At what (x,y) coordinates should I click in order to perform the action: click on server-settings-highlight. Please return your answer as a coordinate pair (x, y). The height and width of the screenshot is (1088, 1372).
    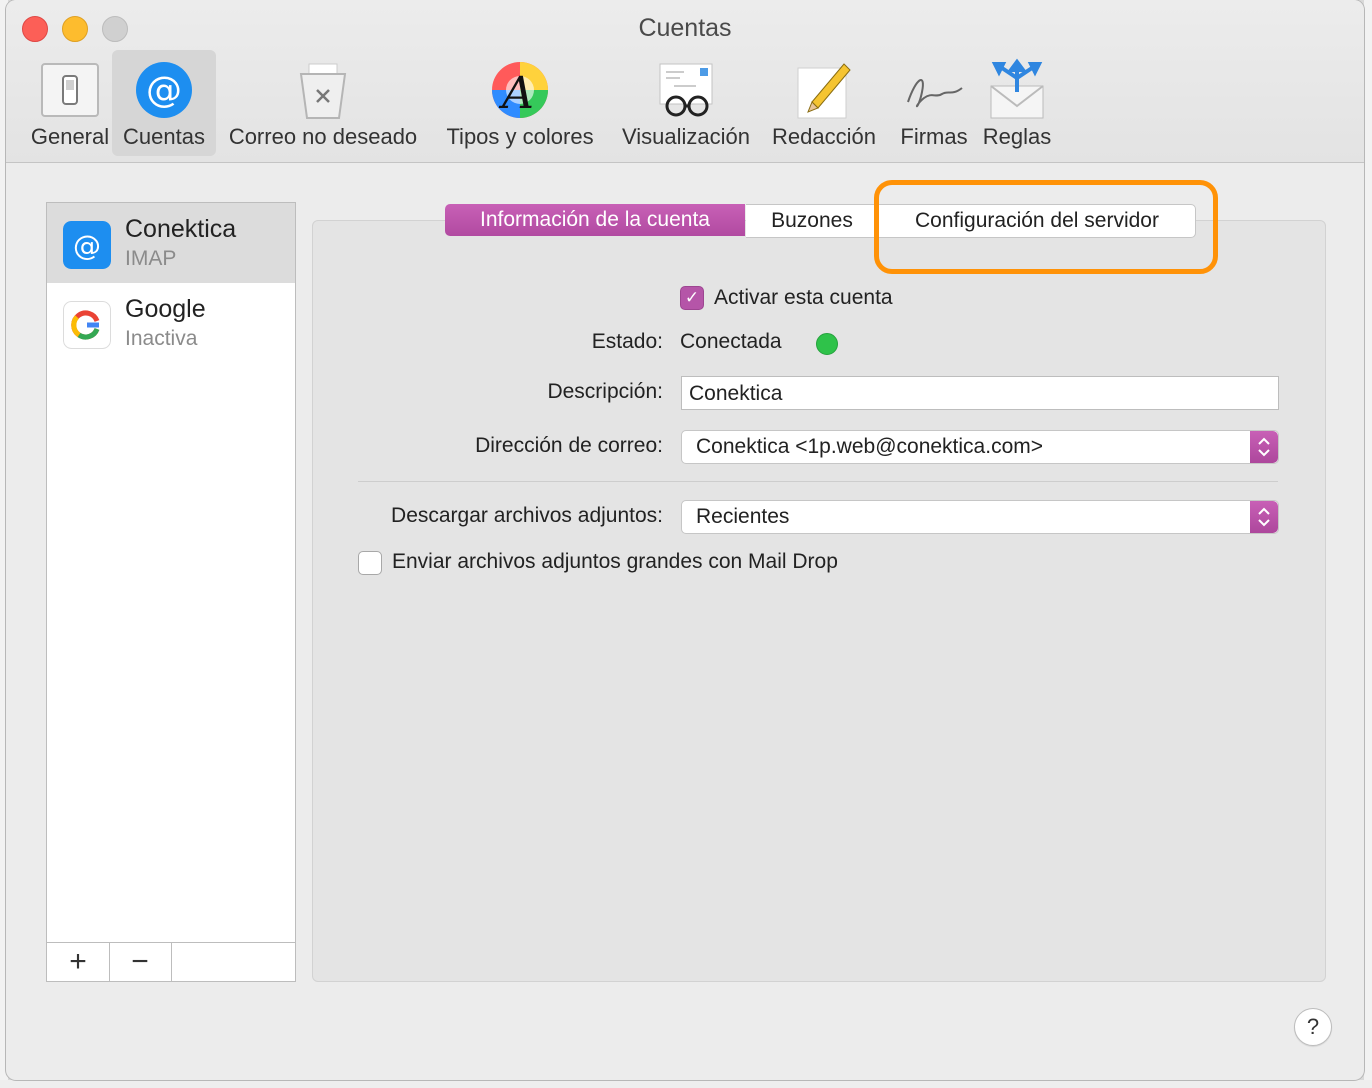
    Looking at the image, I should click on (1046, 227).